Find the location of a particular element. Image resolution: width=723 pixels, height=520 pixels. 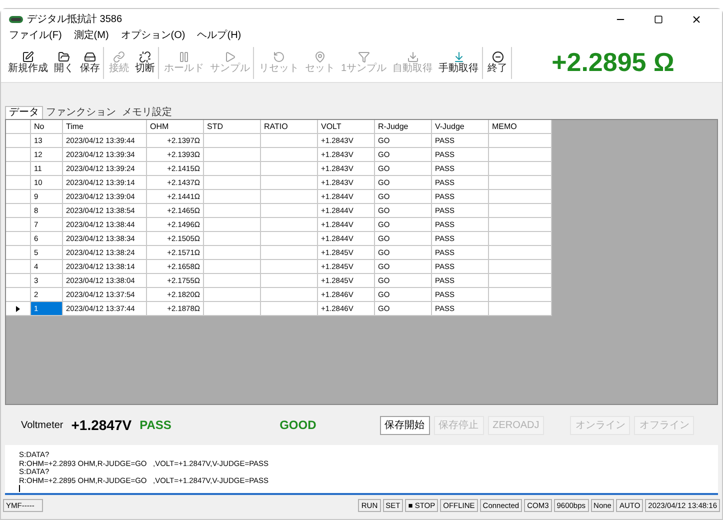

minus-circle-icon is located at coordinates (498, 56).